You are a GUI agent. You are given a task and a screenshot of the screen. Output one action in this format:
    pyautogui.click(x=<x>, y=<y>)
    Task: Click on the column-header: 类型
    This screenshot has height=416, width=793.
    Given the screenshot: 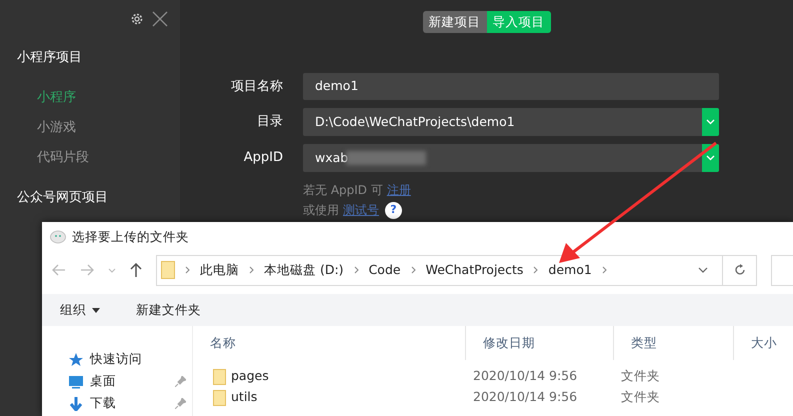 What is the action you would take?
    pyautogui.click(x=673, y=343)
    